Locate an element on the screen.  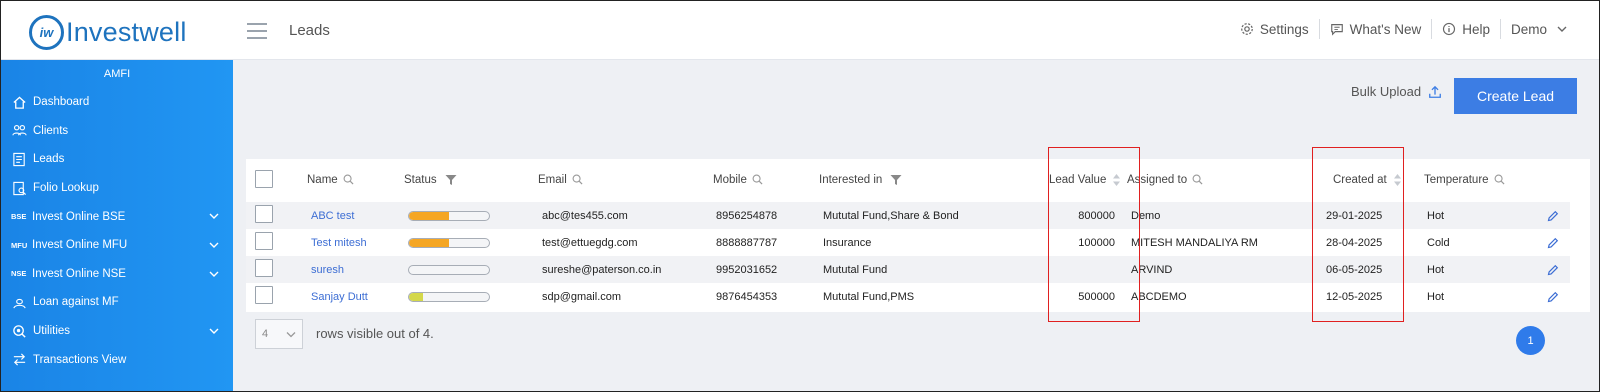
settings-link: Settings is located at coordinates (1275, 29).